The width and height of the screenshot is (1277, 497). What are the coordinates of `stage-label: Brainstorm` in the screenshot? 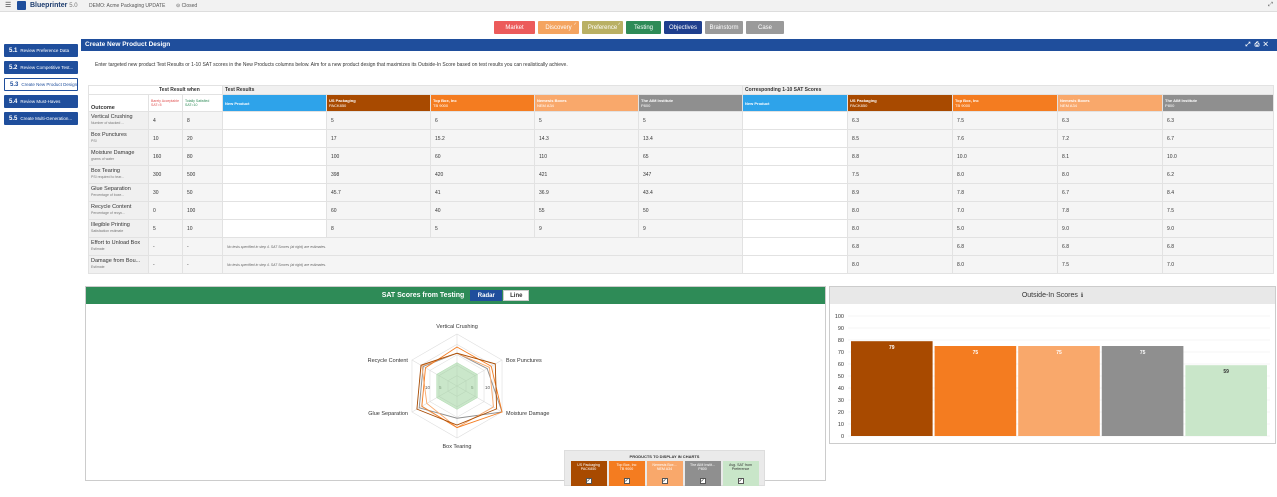 It's located at (724, 27).